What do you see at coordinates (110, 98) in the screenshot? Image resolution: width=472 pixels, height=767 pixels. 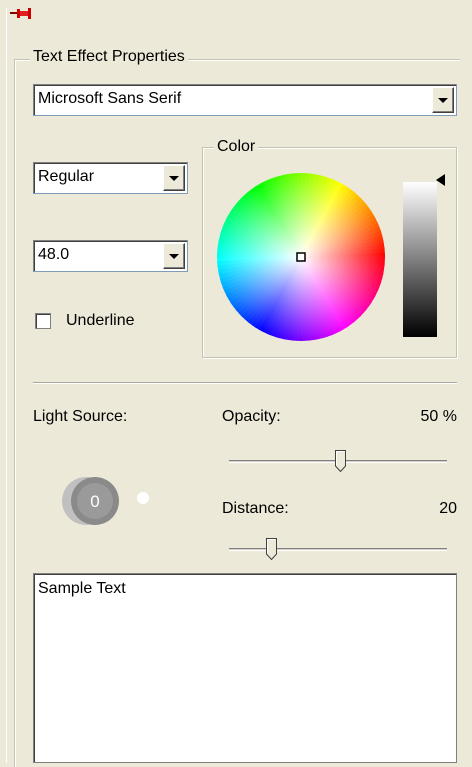 I see `font-family-value: Microsoft Sans Serif` at bounding box center [110, 98].